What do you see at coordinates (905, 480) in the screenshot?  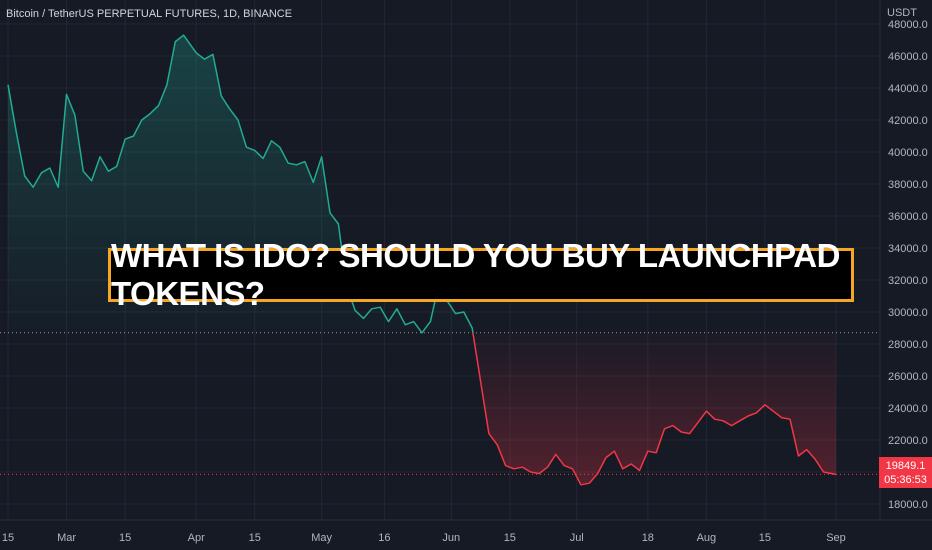 I see `candle-countdown: 05:36:53` at bounding box center [905, 480].